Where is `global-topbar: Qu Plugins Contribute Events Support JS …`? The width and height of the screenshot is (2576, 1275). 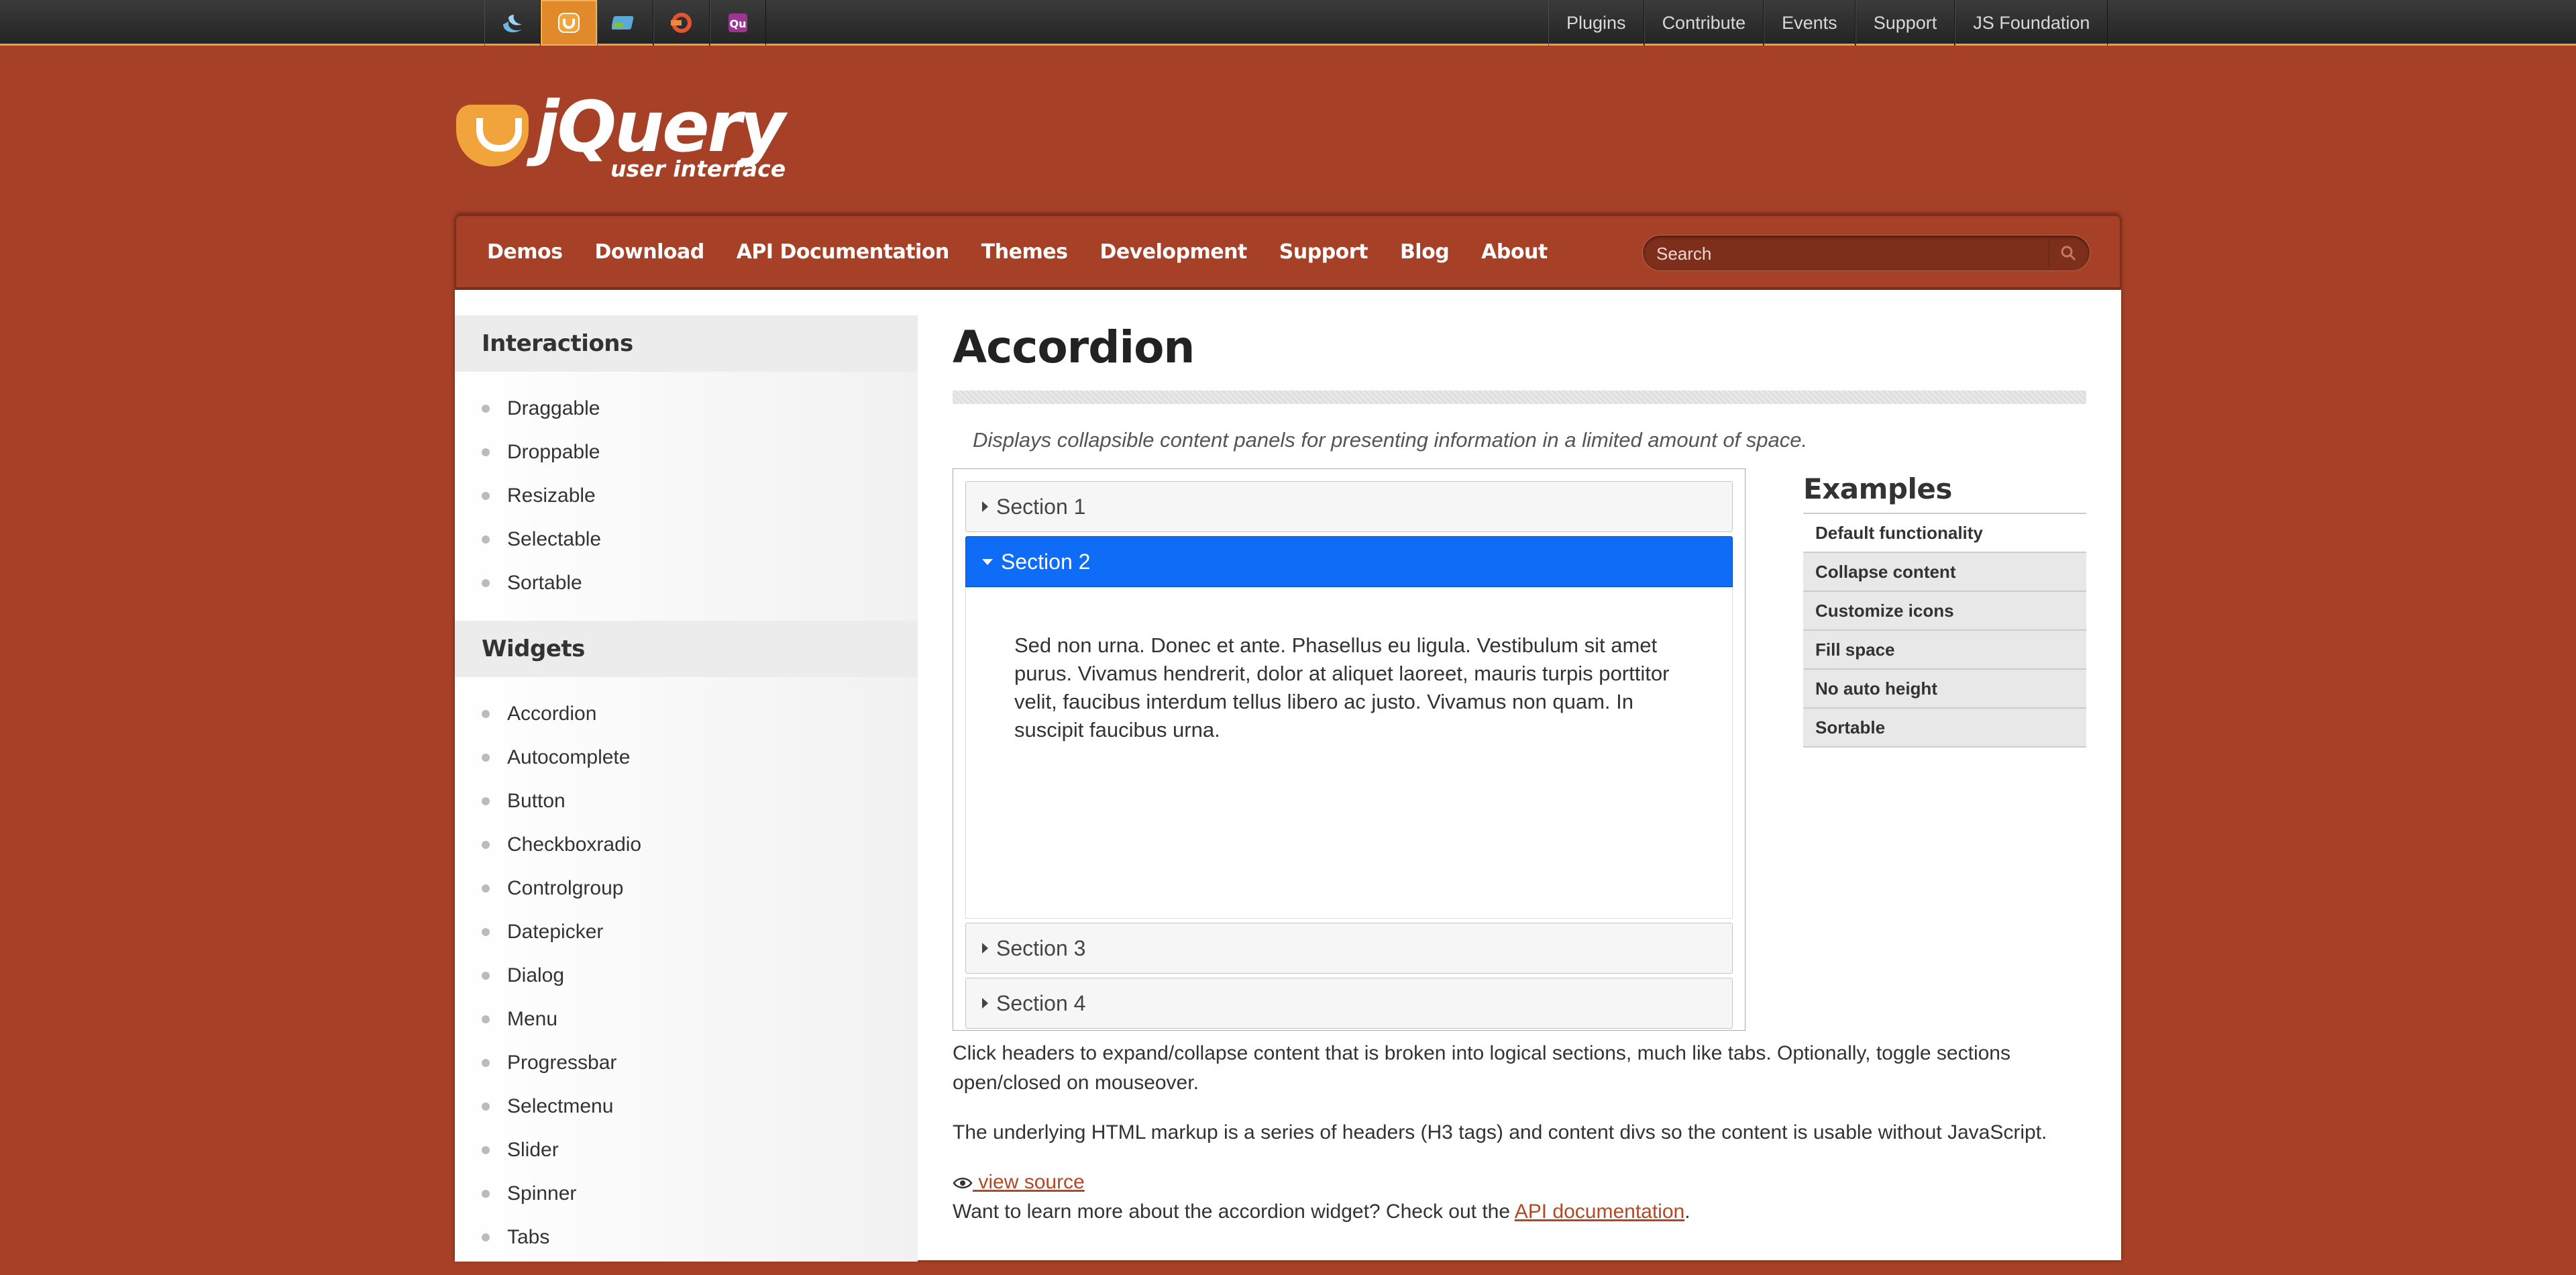 global-topbar: Qu Plugins Contribute Events Support JS … is located at coordinates (1288, 23).